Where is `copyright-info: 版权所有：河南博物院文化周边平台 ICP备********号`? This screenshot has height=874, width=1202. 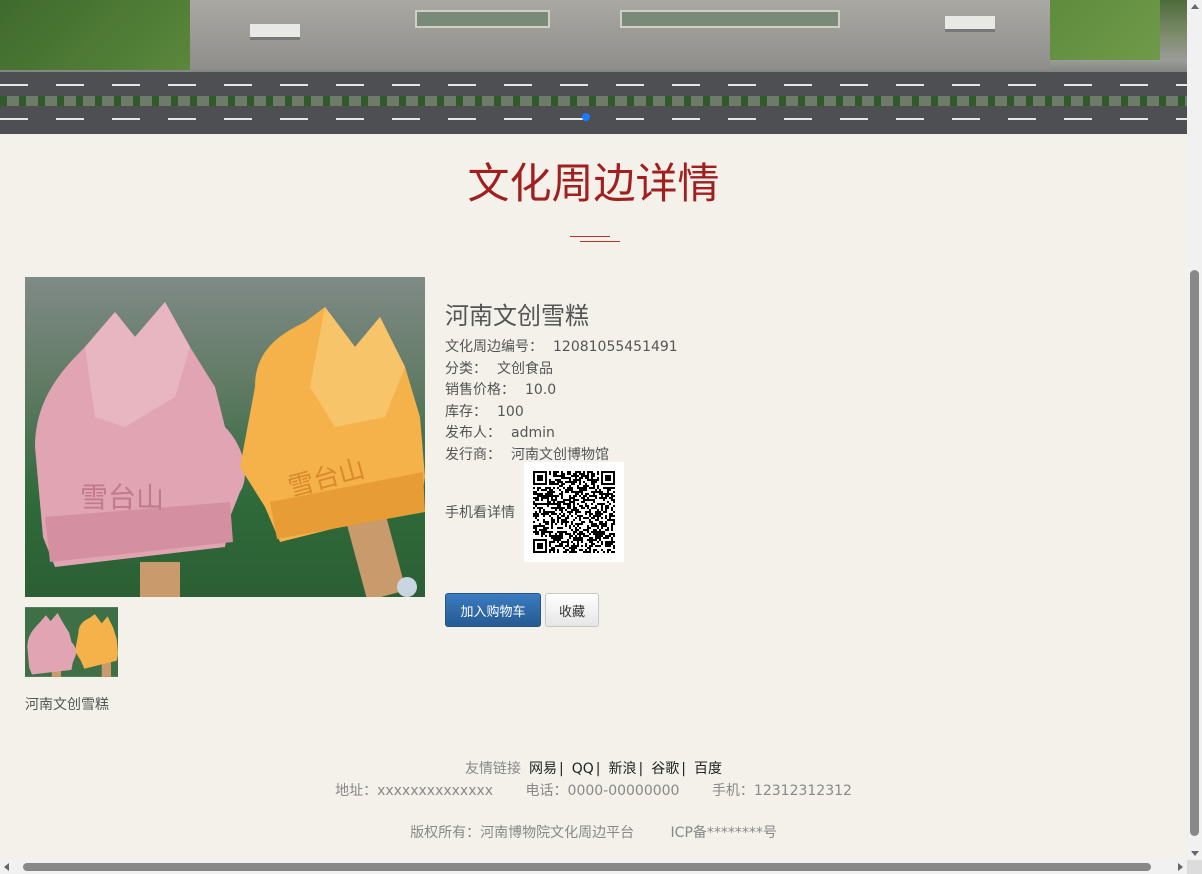
copyright-info: 版权所有：河南博物院文化周边平台 ICP备********号 is located at coordinates (593, 833).